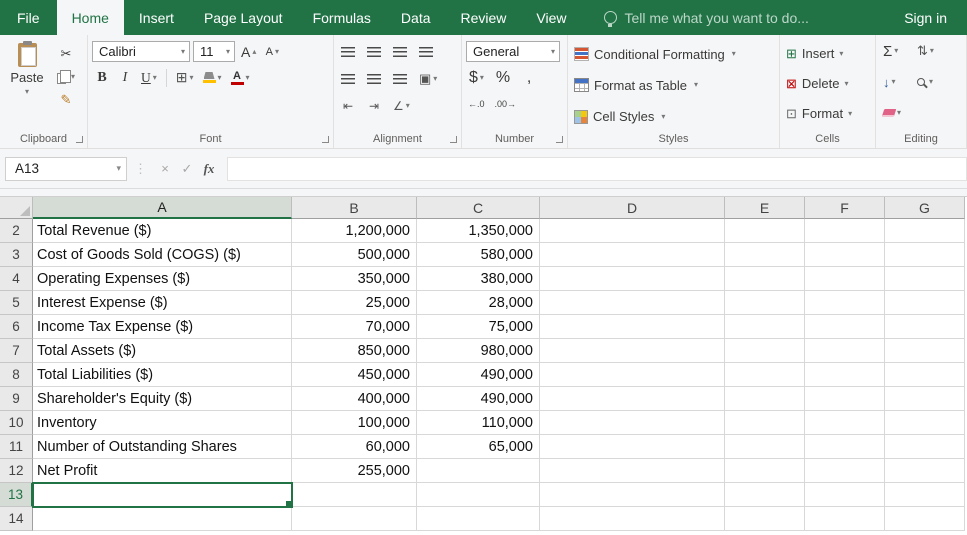 This screenshot has height=535, width=967. Describe the element at coordinates (765, 399) in the screenshot. I see `cell-e9` at that location.